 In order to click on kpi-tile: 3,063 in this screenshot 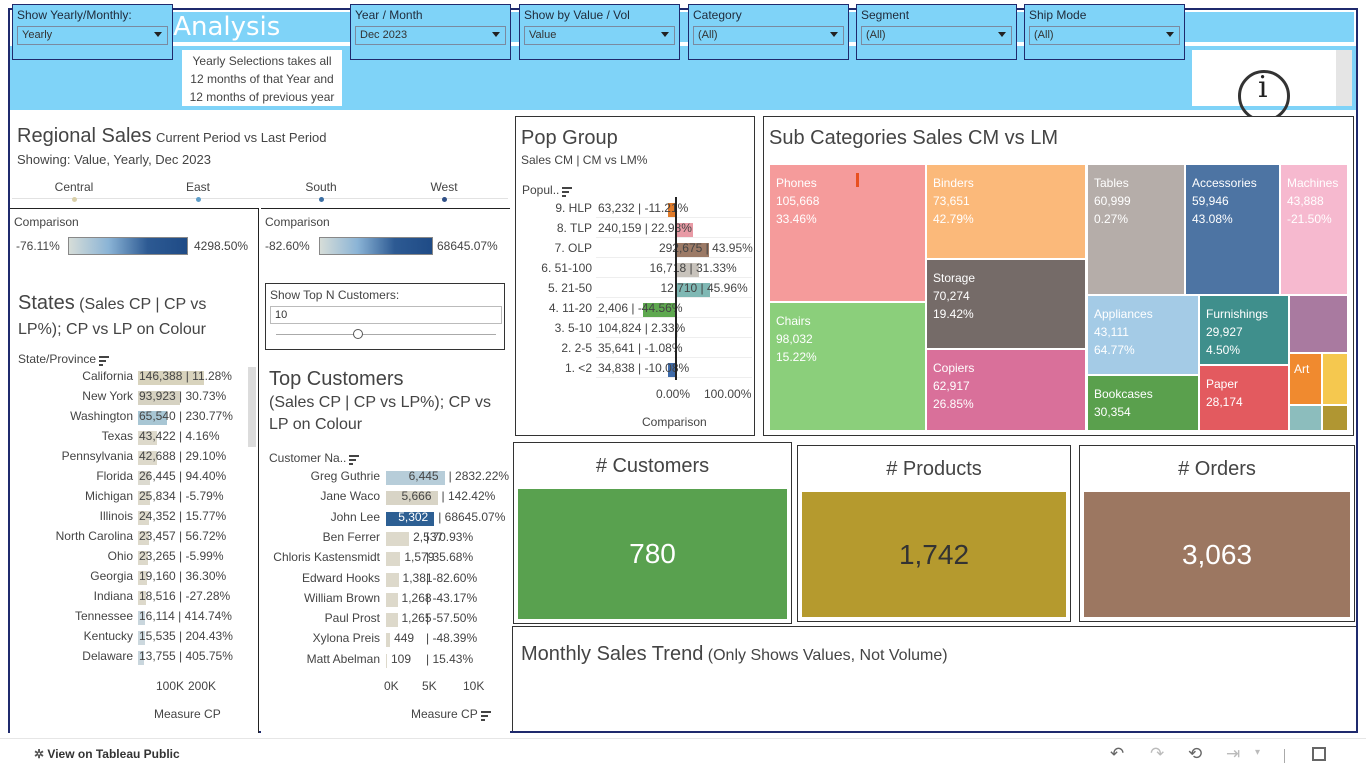, I will do `click(1217, 554)`.